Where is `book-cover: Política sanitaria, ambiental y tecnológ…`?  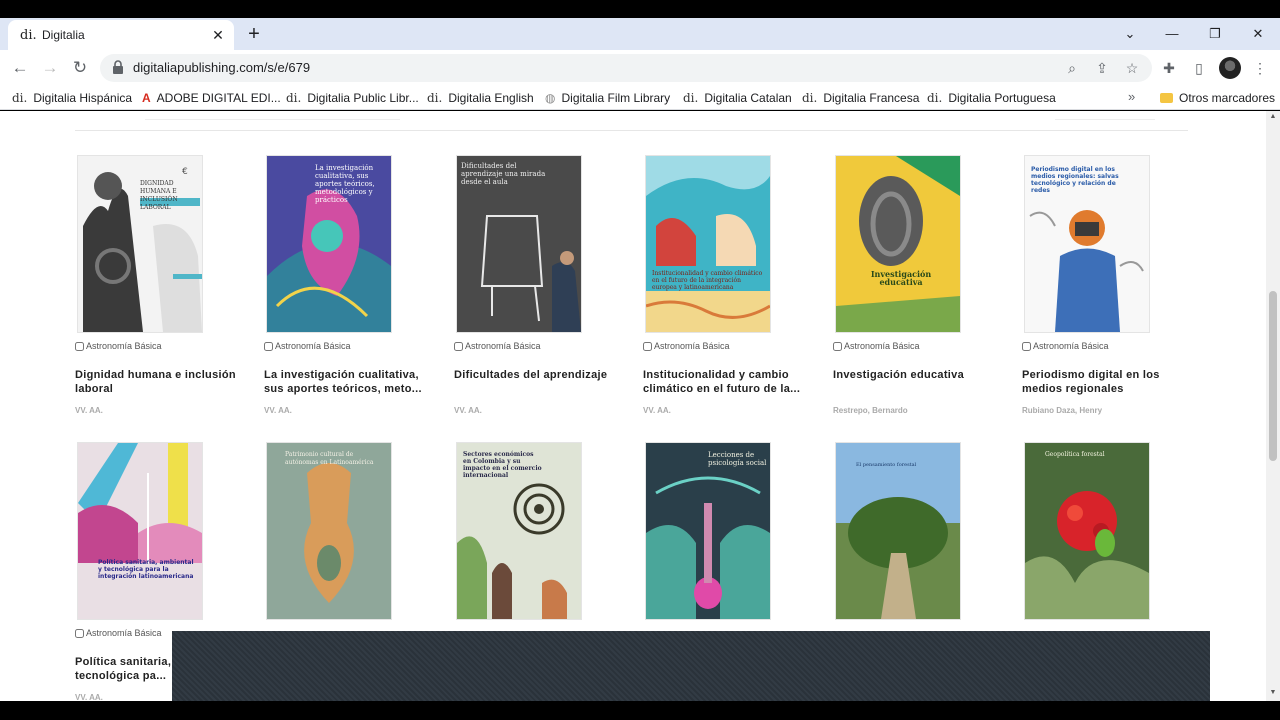 book-cover: Política sanitaria, ambiental y tecnológ… is located at coordinates (140, 531).